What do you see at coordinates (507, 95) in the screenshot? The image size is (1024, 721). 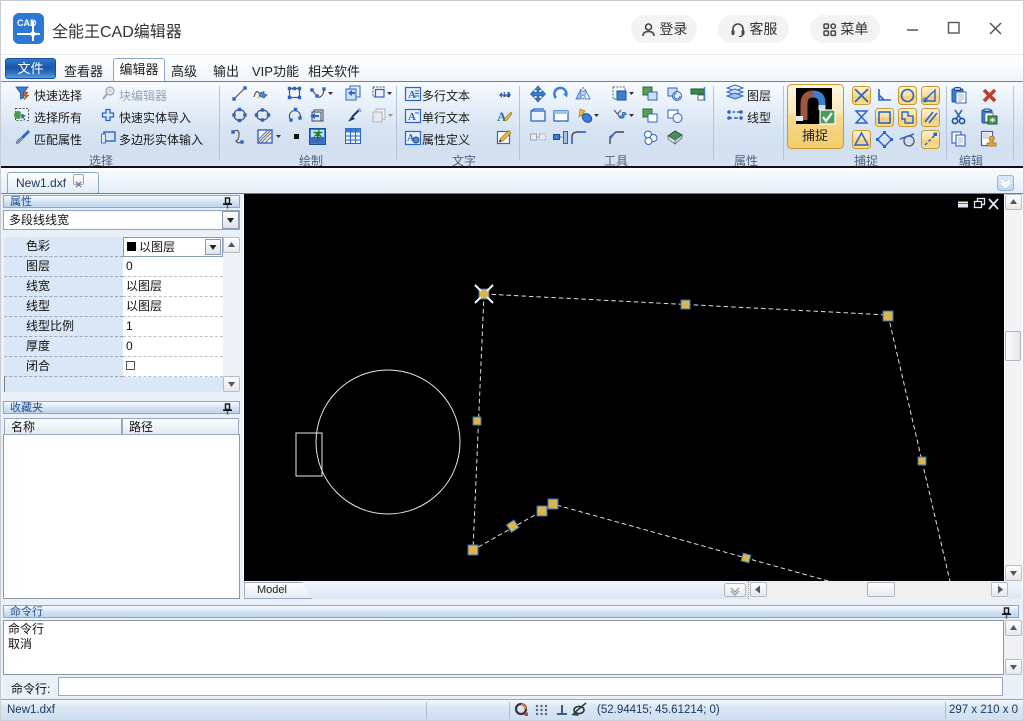 I see `svg-text: 12` at bounding box center [507, 95].